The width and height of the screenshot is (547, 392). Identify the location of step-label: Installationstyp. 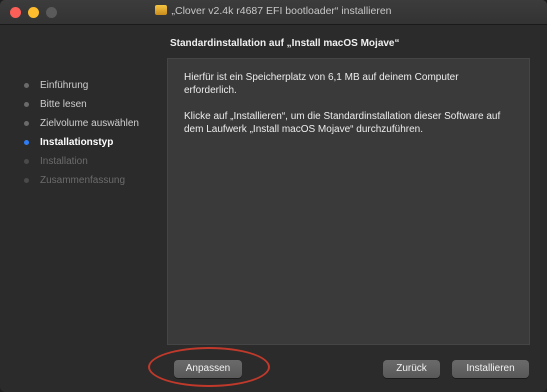
(77, 142).